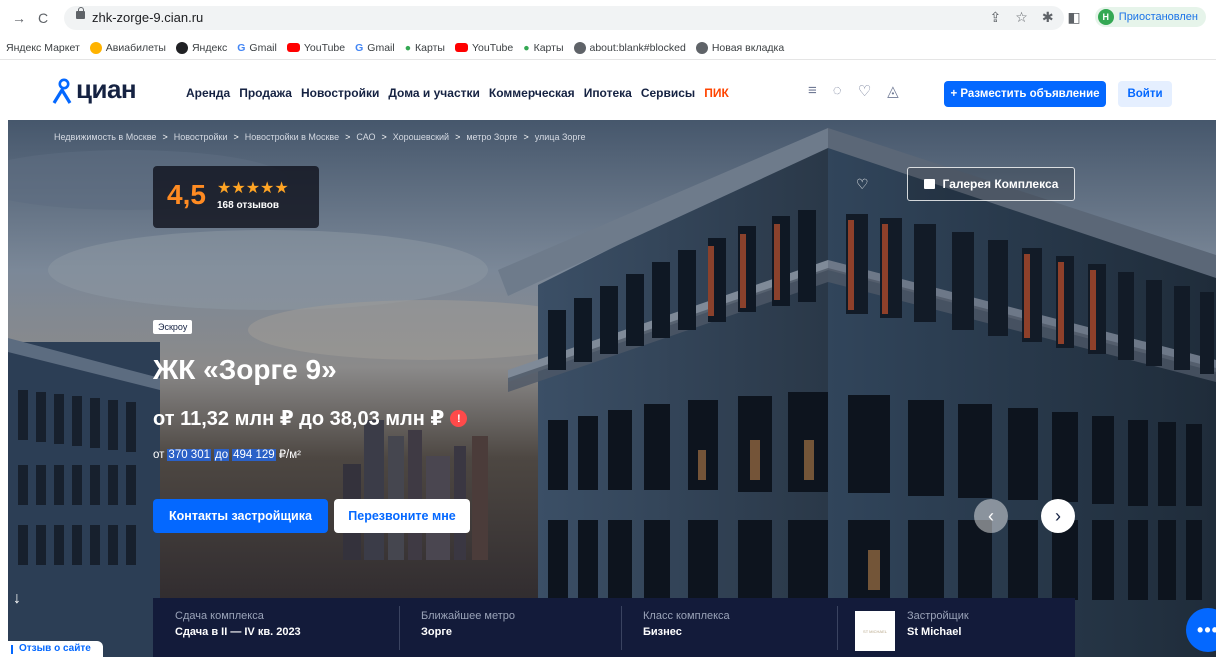 The height and width of the screenshot is (657, 1216). Describe the element at coordinates (173, 327) in the screenshot. I see `escrow-badge: Эскроу` at that location.